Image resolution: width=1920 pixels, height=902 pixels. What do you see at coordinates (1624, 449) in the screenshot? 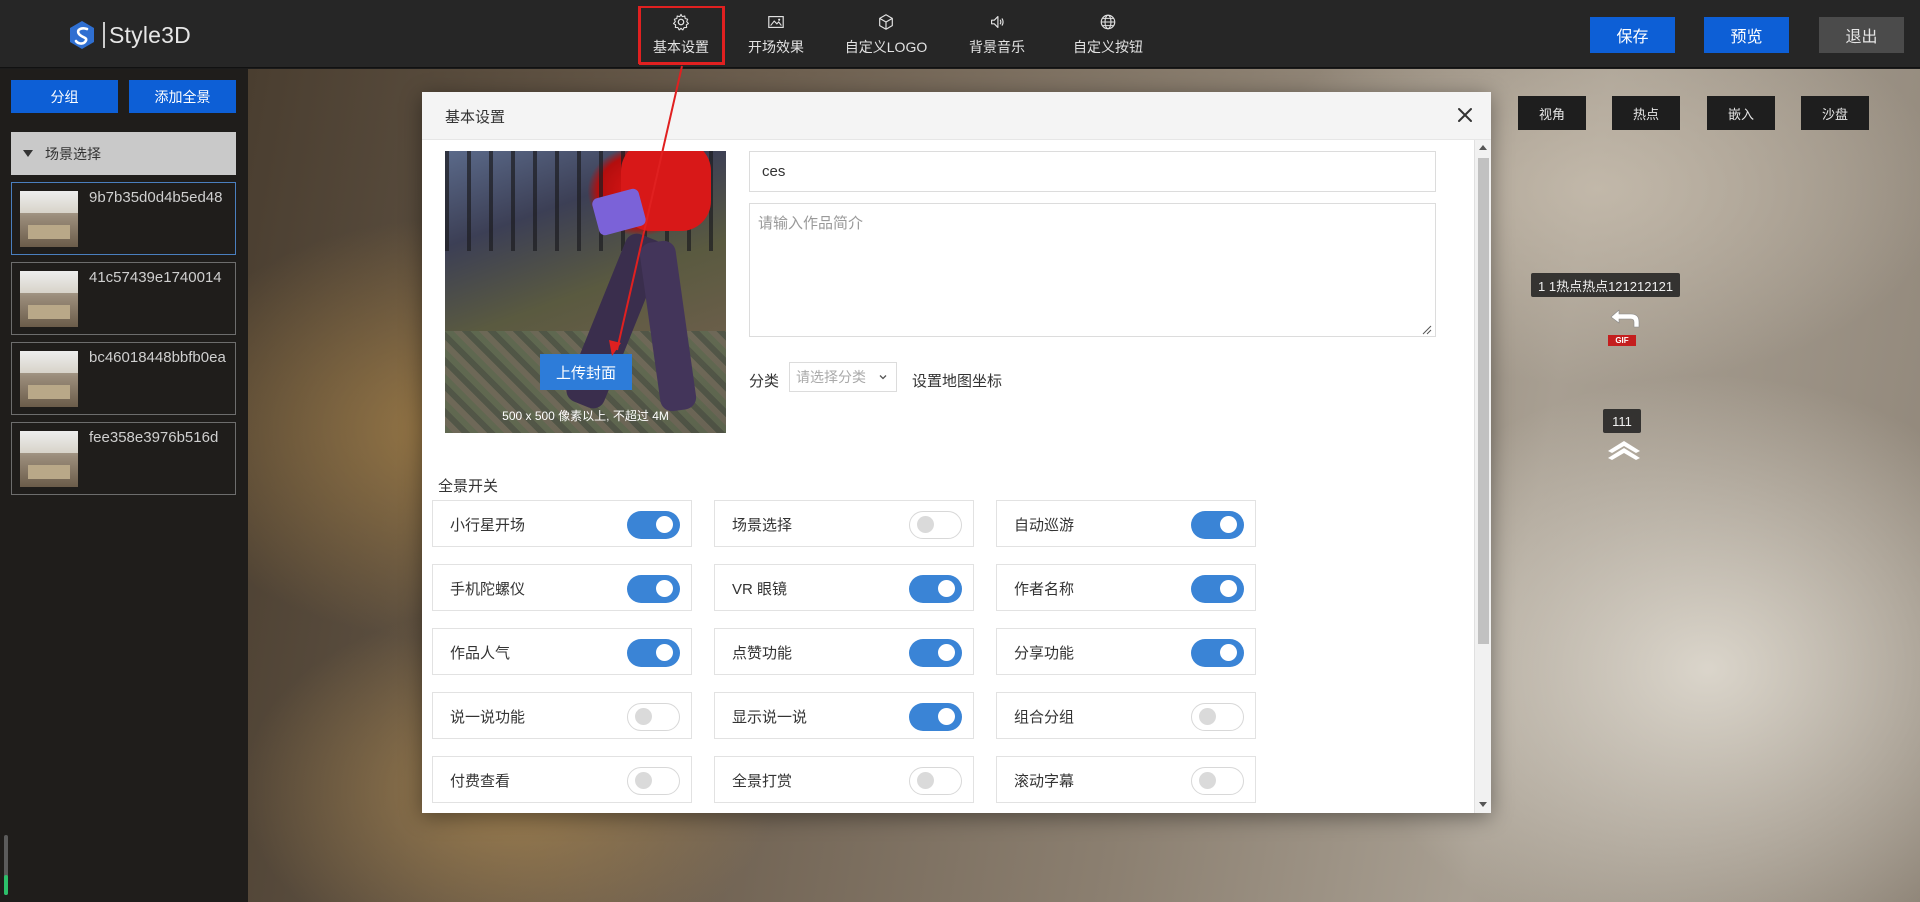
I see `forward-chevron-icon` at bounding box center [1624, 449].